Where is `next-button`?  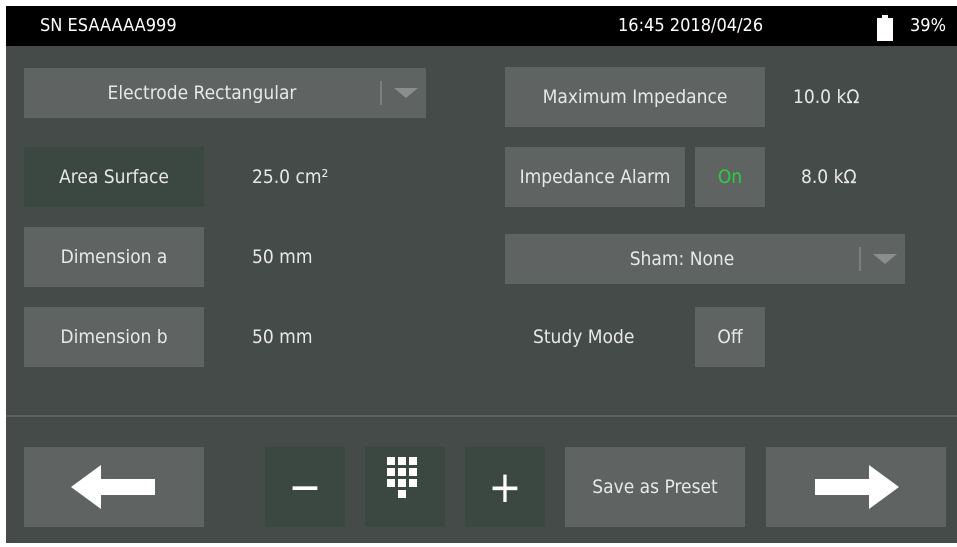 next-button is located at coordinates (856, 487).